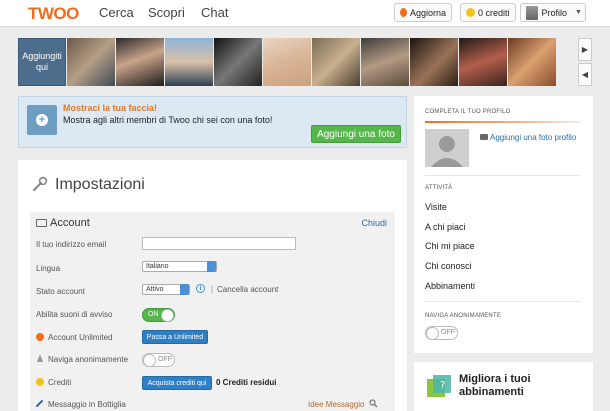  What do you see at coordinates (554, 12) in the screenshot?
I see `profile-label: Profilo` at bounding box center [554, 12].